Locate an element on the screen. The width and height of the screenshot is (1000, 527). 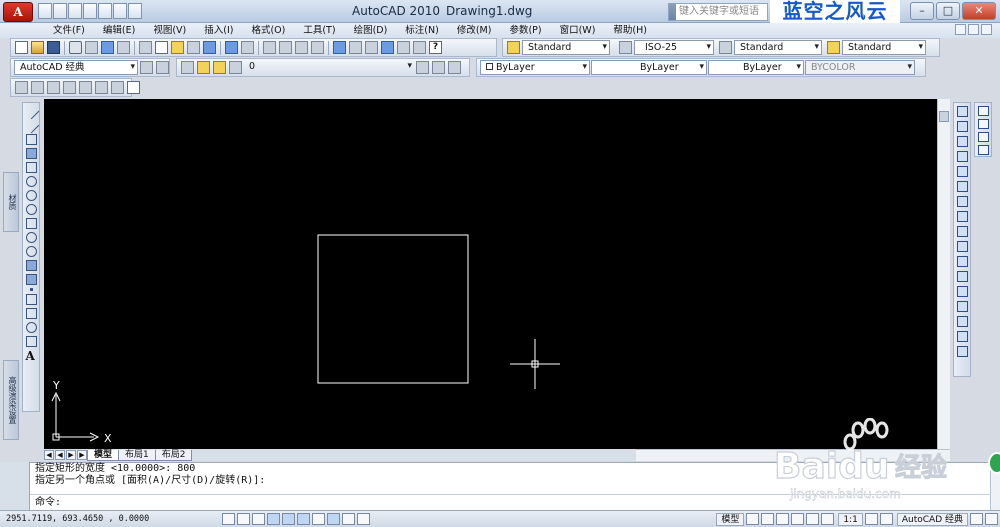
doc-restore-icon is located at coordinates (973, 29).